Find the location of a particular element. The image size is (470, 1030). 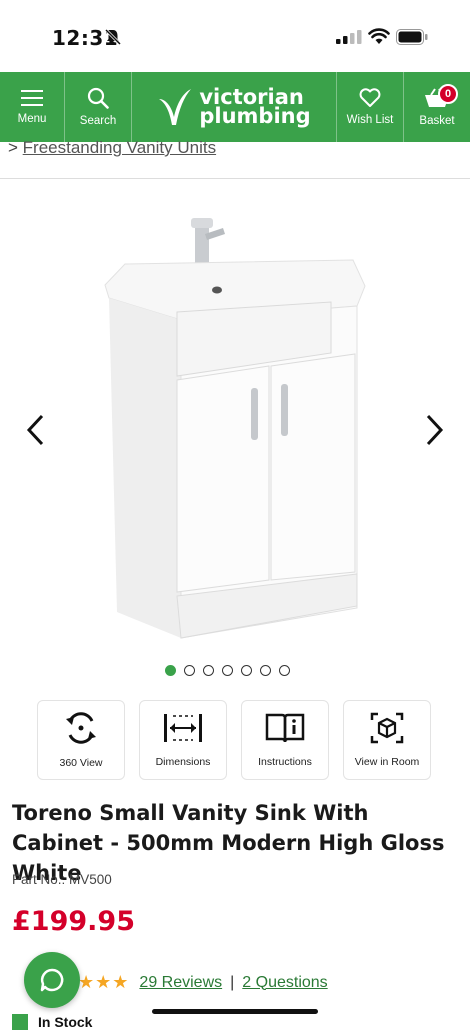

chat-bubble-icon is located at coordinates (52, 980).